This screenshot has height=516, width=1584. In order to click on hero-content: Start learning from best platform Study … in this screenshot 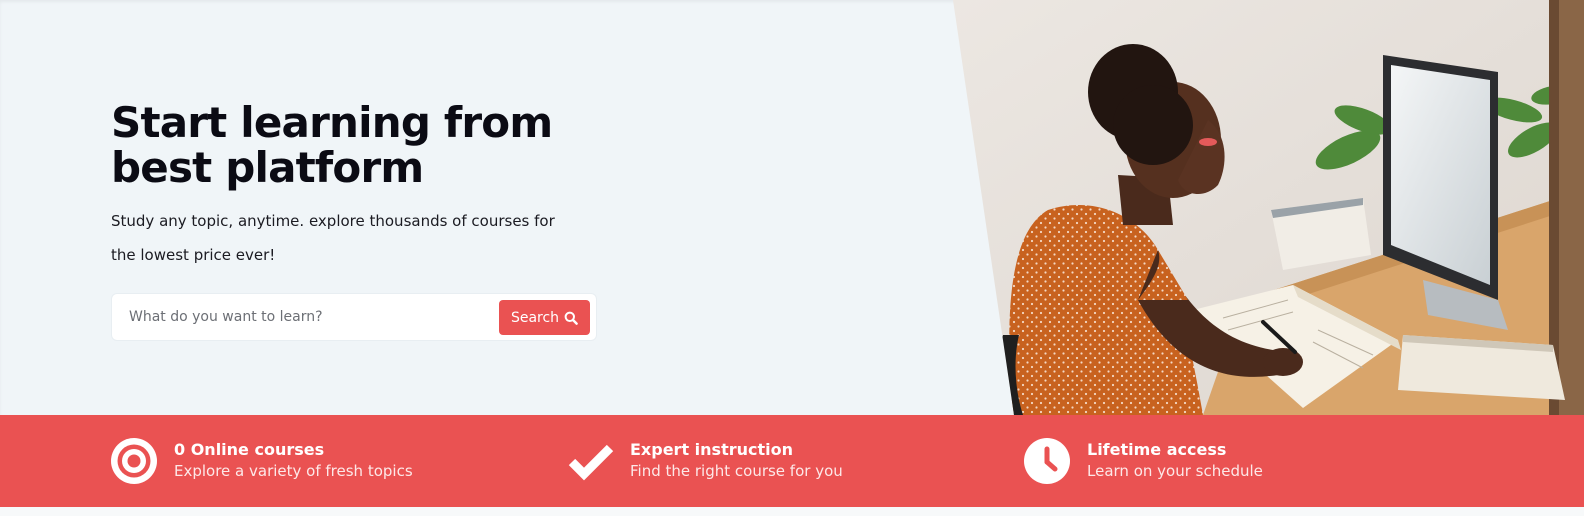, I will do `click(371, 186)`.